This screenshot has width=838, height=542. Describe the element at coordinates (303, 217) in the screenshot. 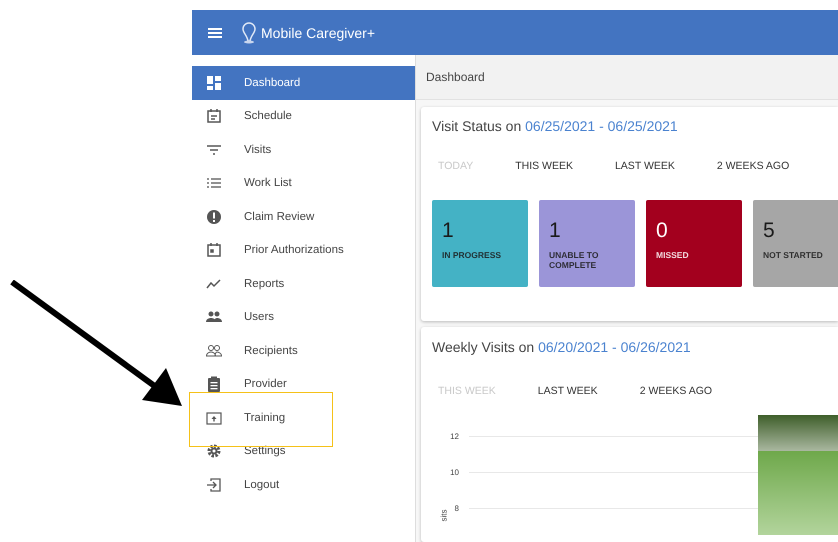

I see `sidebar-item: Claim Review` at that location.